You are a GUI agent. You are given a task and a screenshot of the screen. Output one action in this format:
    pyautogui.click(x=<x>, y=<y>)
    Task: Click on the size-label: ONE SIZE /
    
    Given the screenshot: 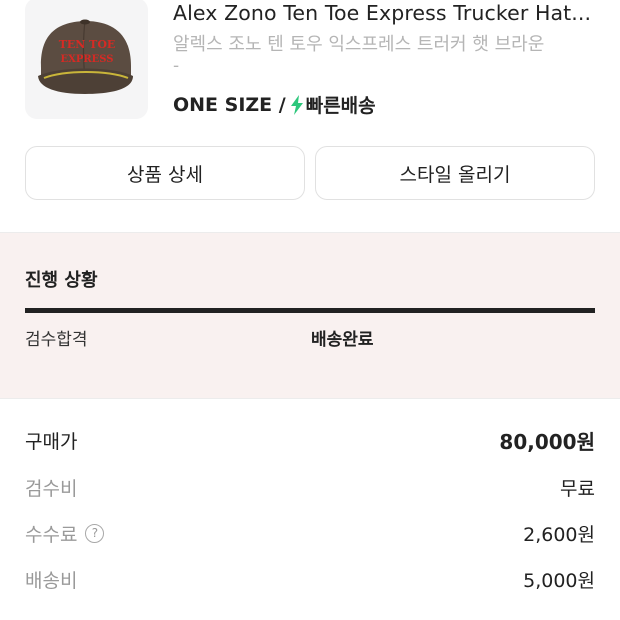 What is the action you would take?
    pyautogui.click(x=229, y=104)
    